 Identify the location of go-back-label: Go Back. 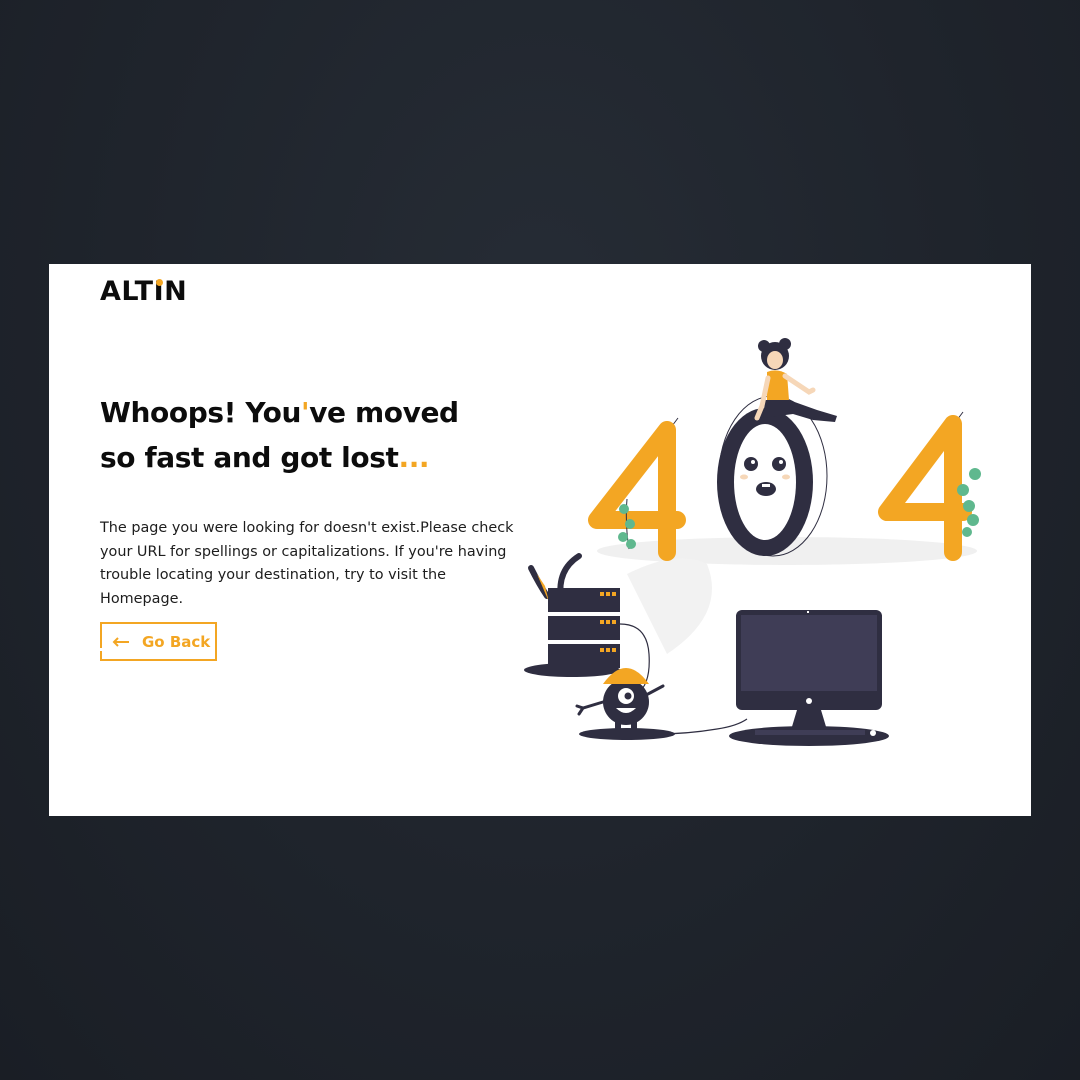
(176, 641).